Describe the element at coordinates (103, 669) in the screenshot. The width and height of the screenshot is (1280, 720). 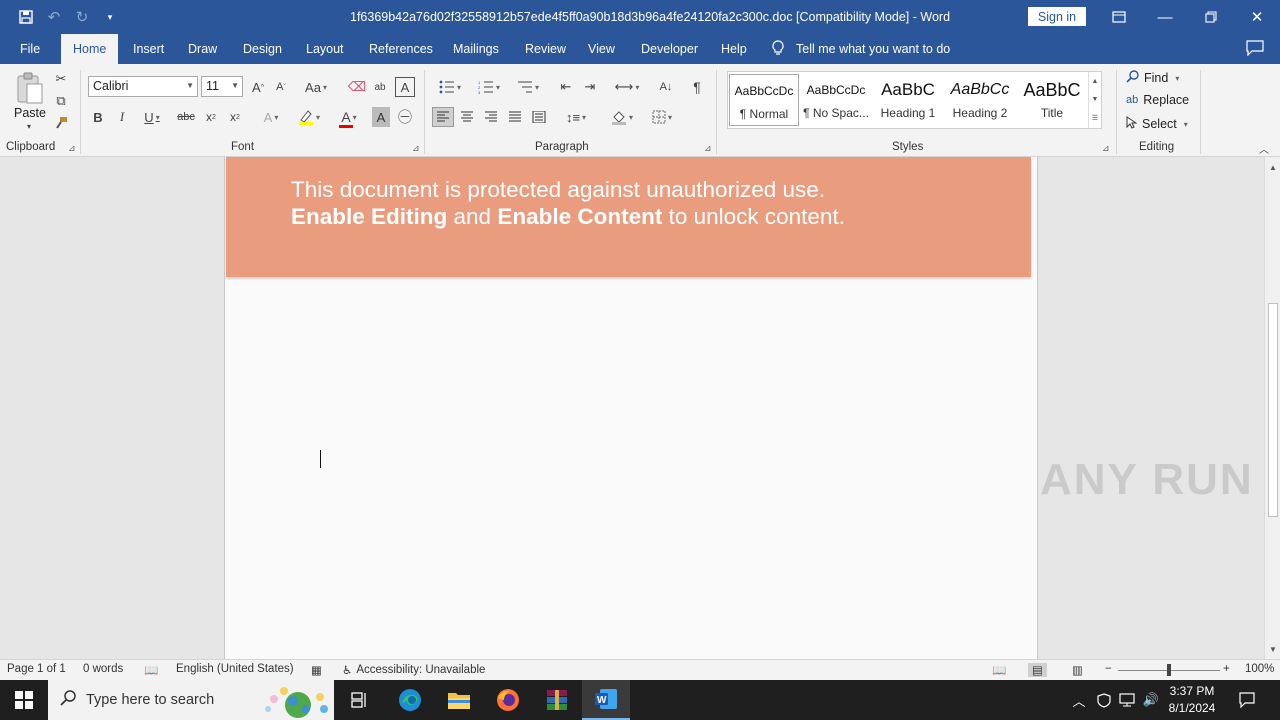
I see `word-count: 0 words` at that location.